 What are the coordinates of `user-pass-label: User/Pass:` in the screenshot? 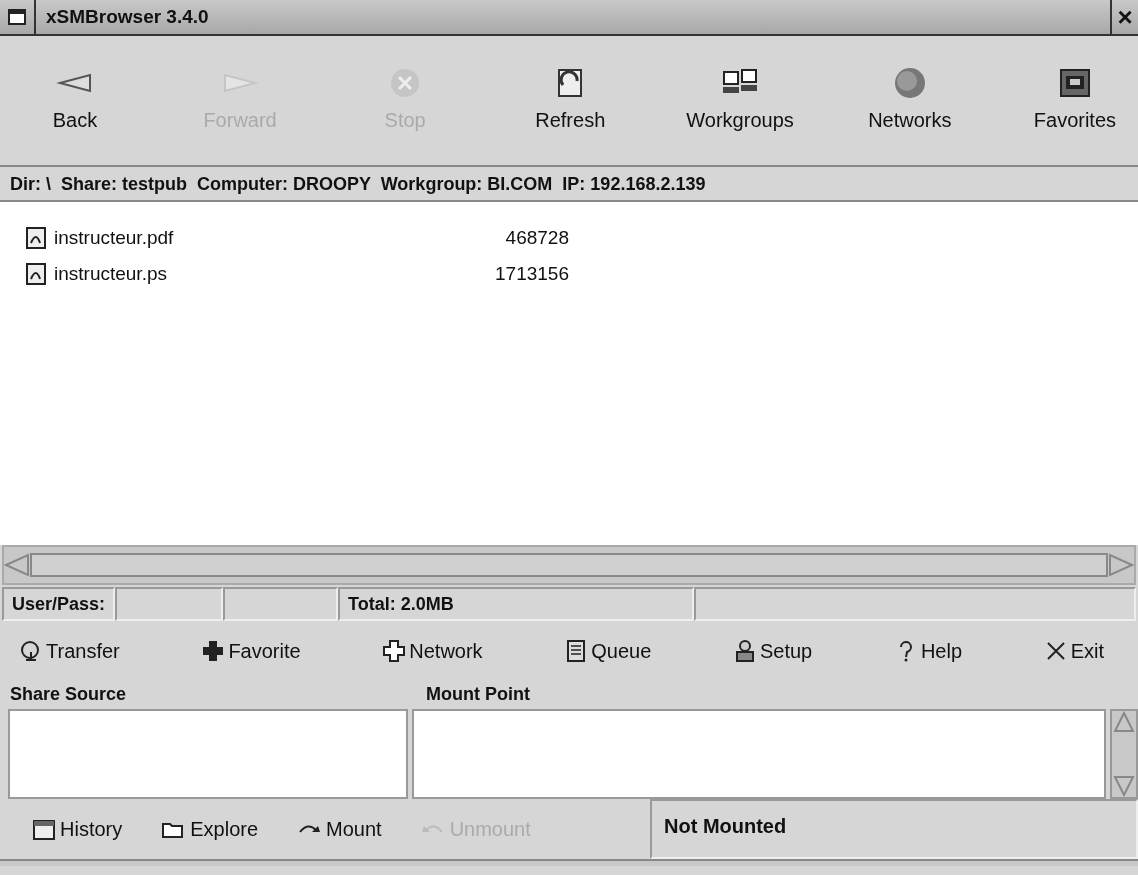 It's located at (59, 604).